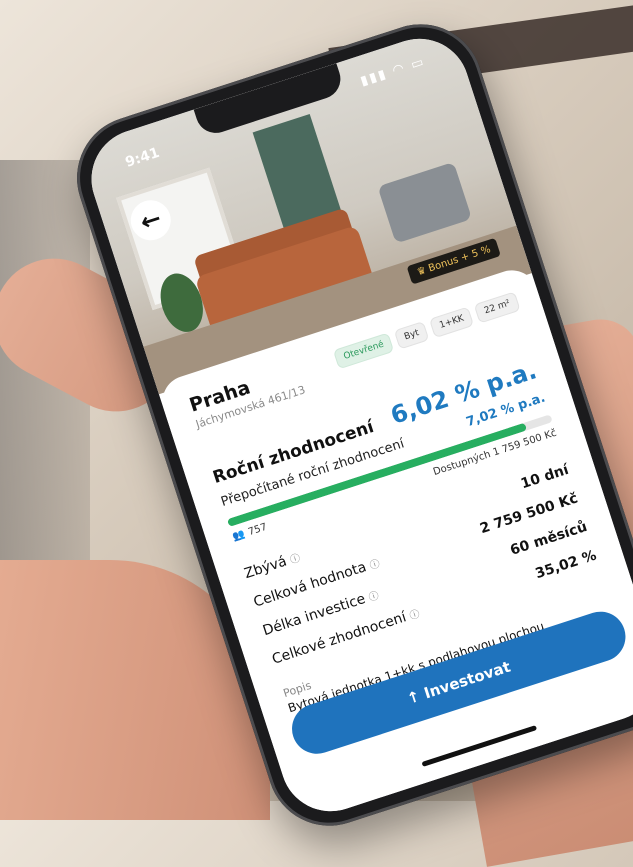 The width and height of the screenshot is (633, 867). Describe the element at coordinates (425, 202) in the screenshot. I see `photo-chair` at that location.